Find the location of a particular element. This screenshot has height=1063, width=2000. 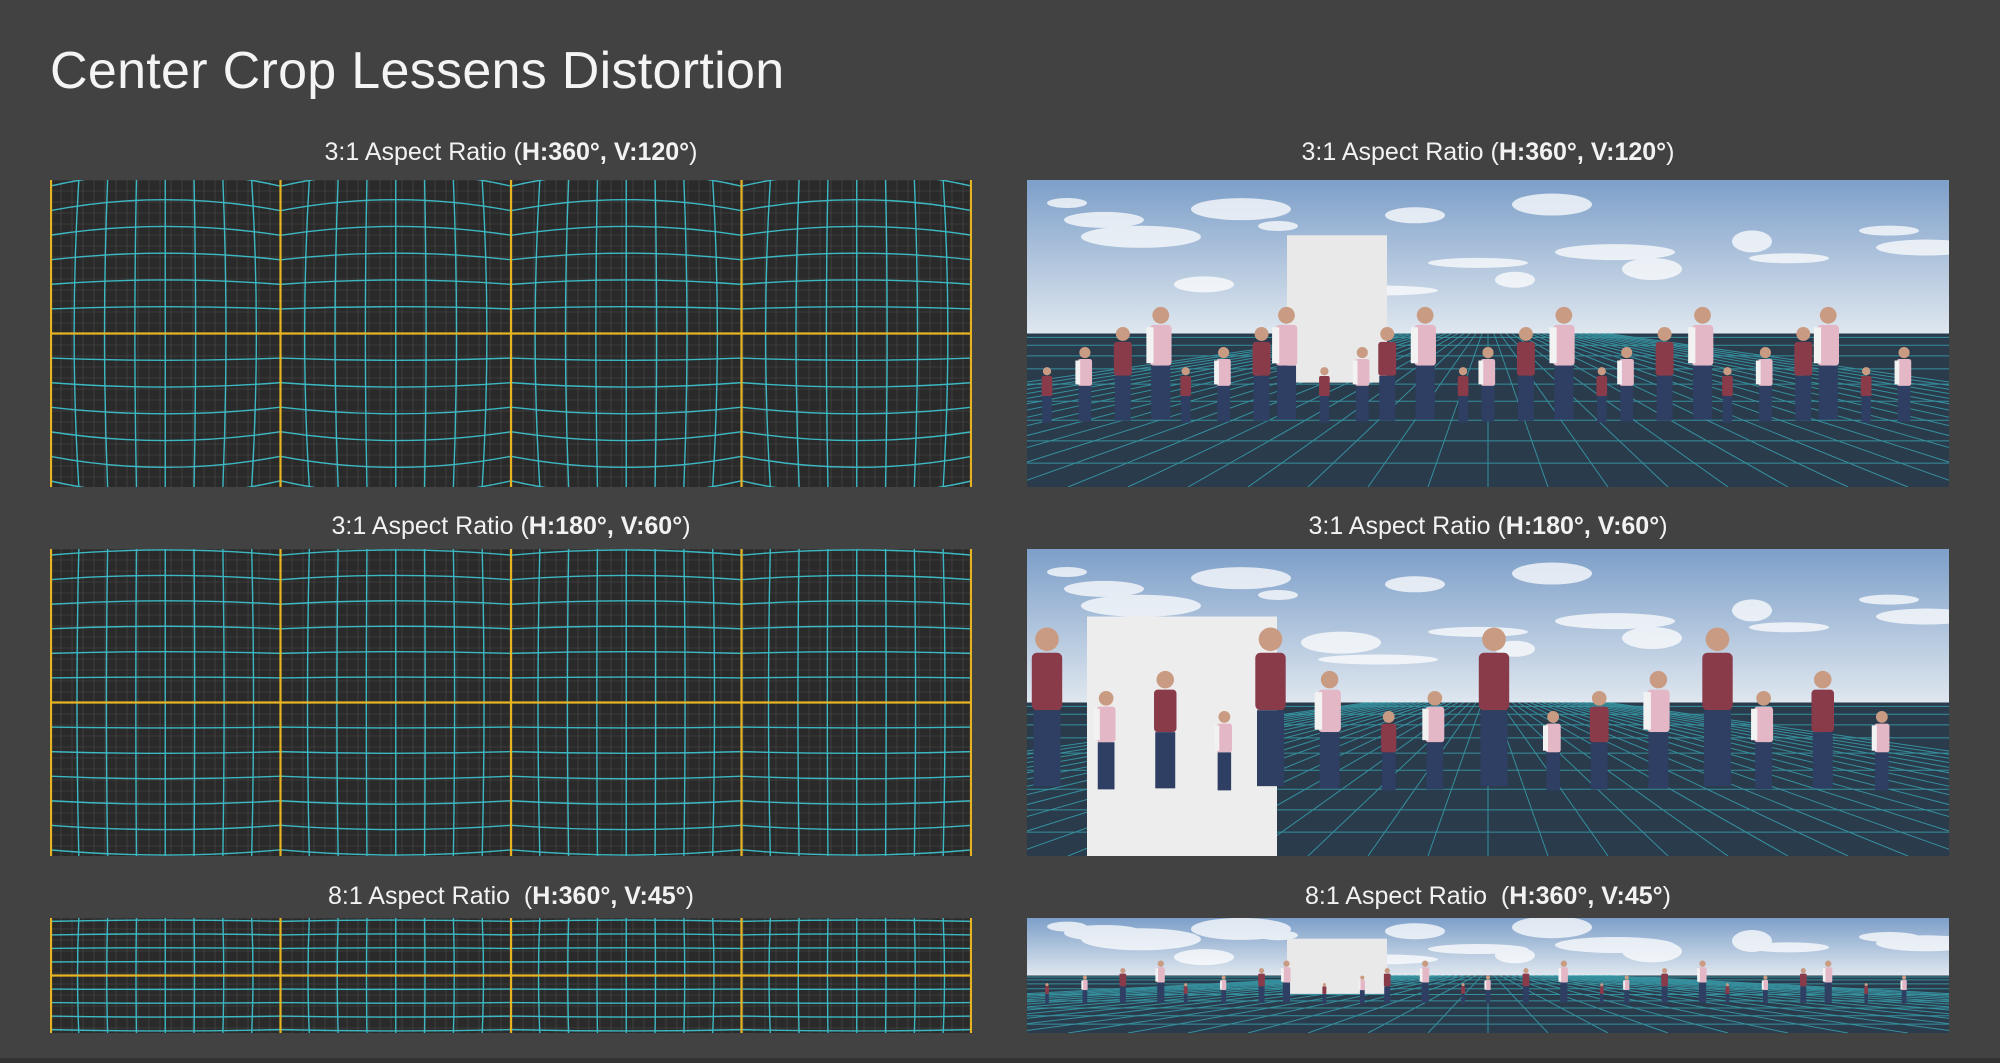

grid-panel-row3 is located at coordinates (511, 975).